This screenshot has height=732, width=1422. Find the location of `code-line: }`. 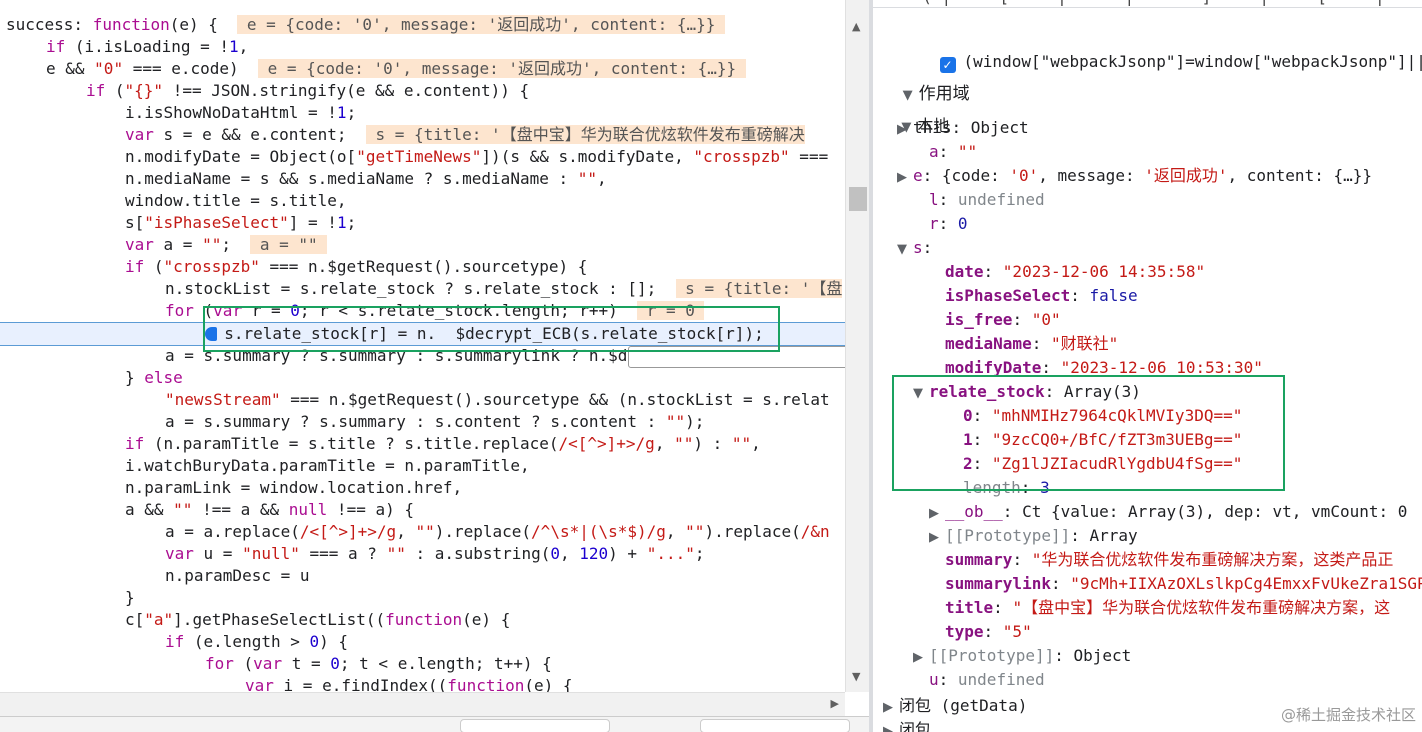

code-line: } is located at coordinates (130, 598).